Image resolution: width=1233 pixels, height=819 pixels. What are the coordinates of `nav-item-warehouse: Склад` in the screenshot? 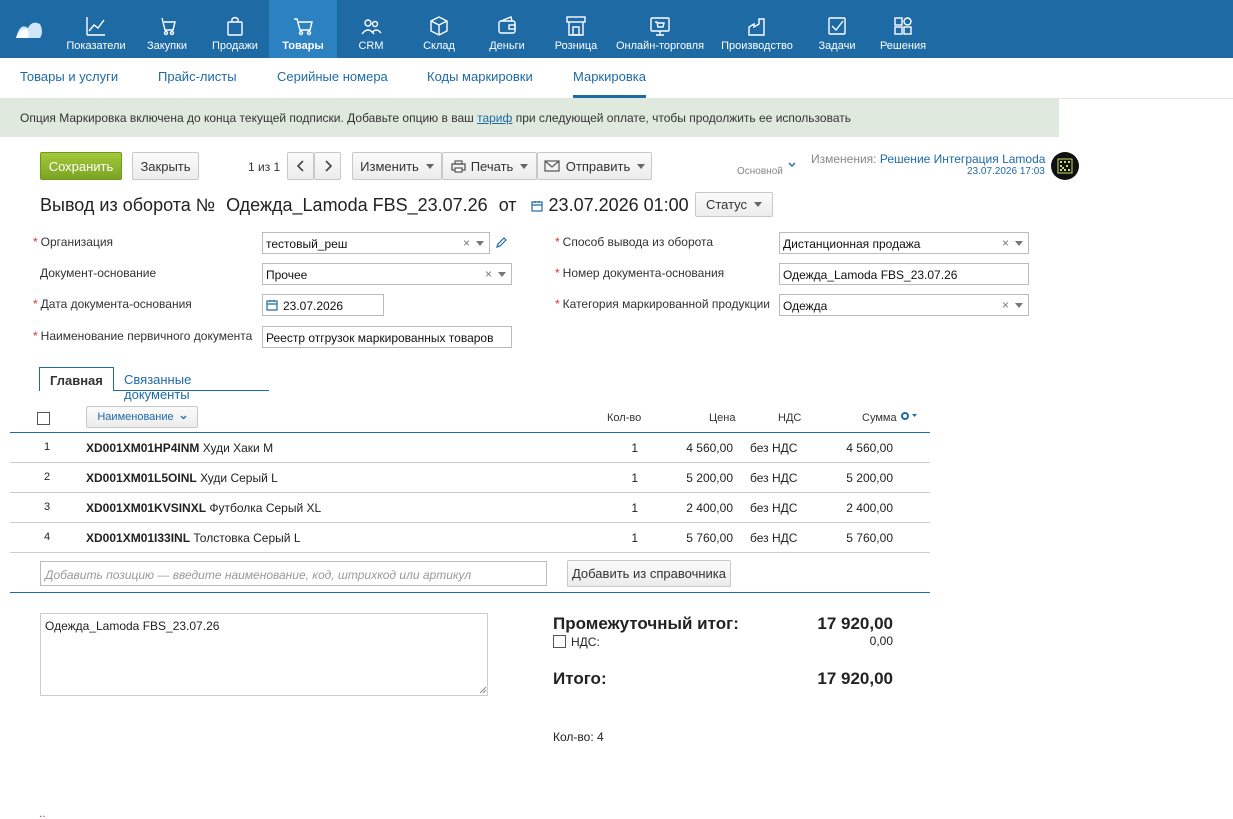 It's located at (439, 29).